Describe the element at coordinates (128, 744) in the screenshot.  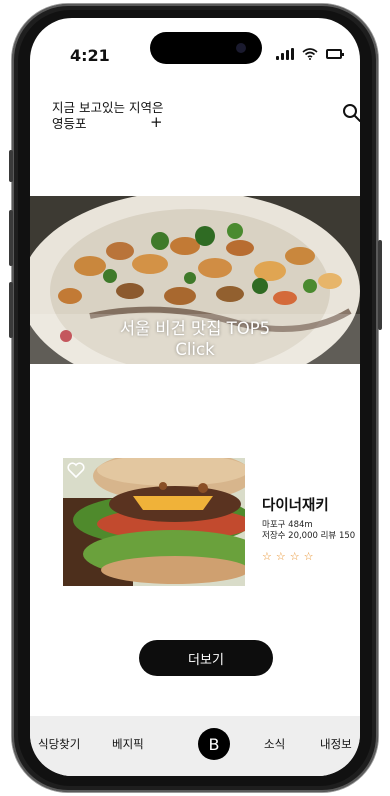
I see `tab-vegipick: 베지픽` at that location.